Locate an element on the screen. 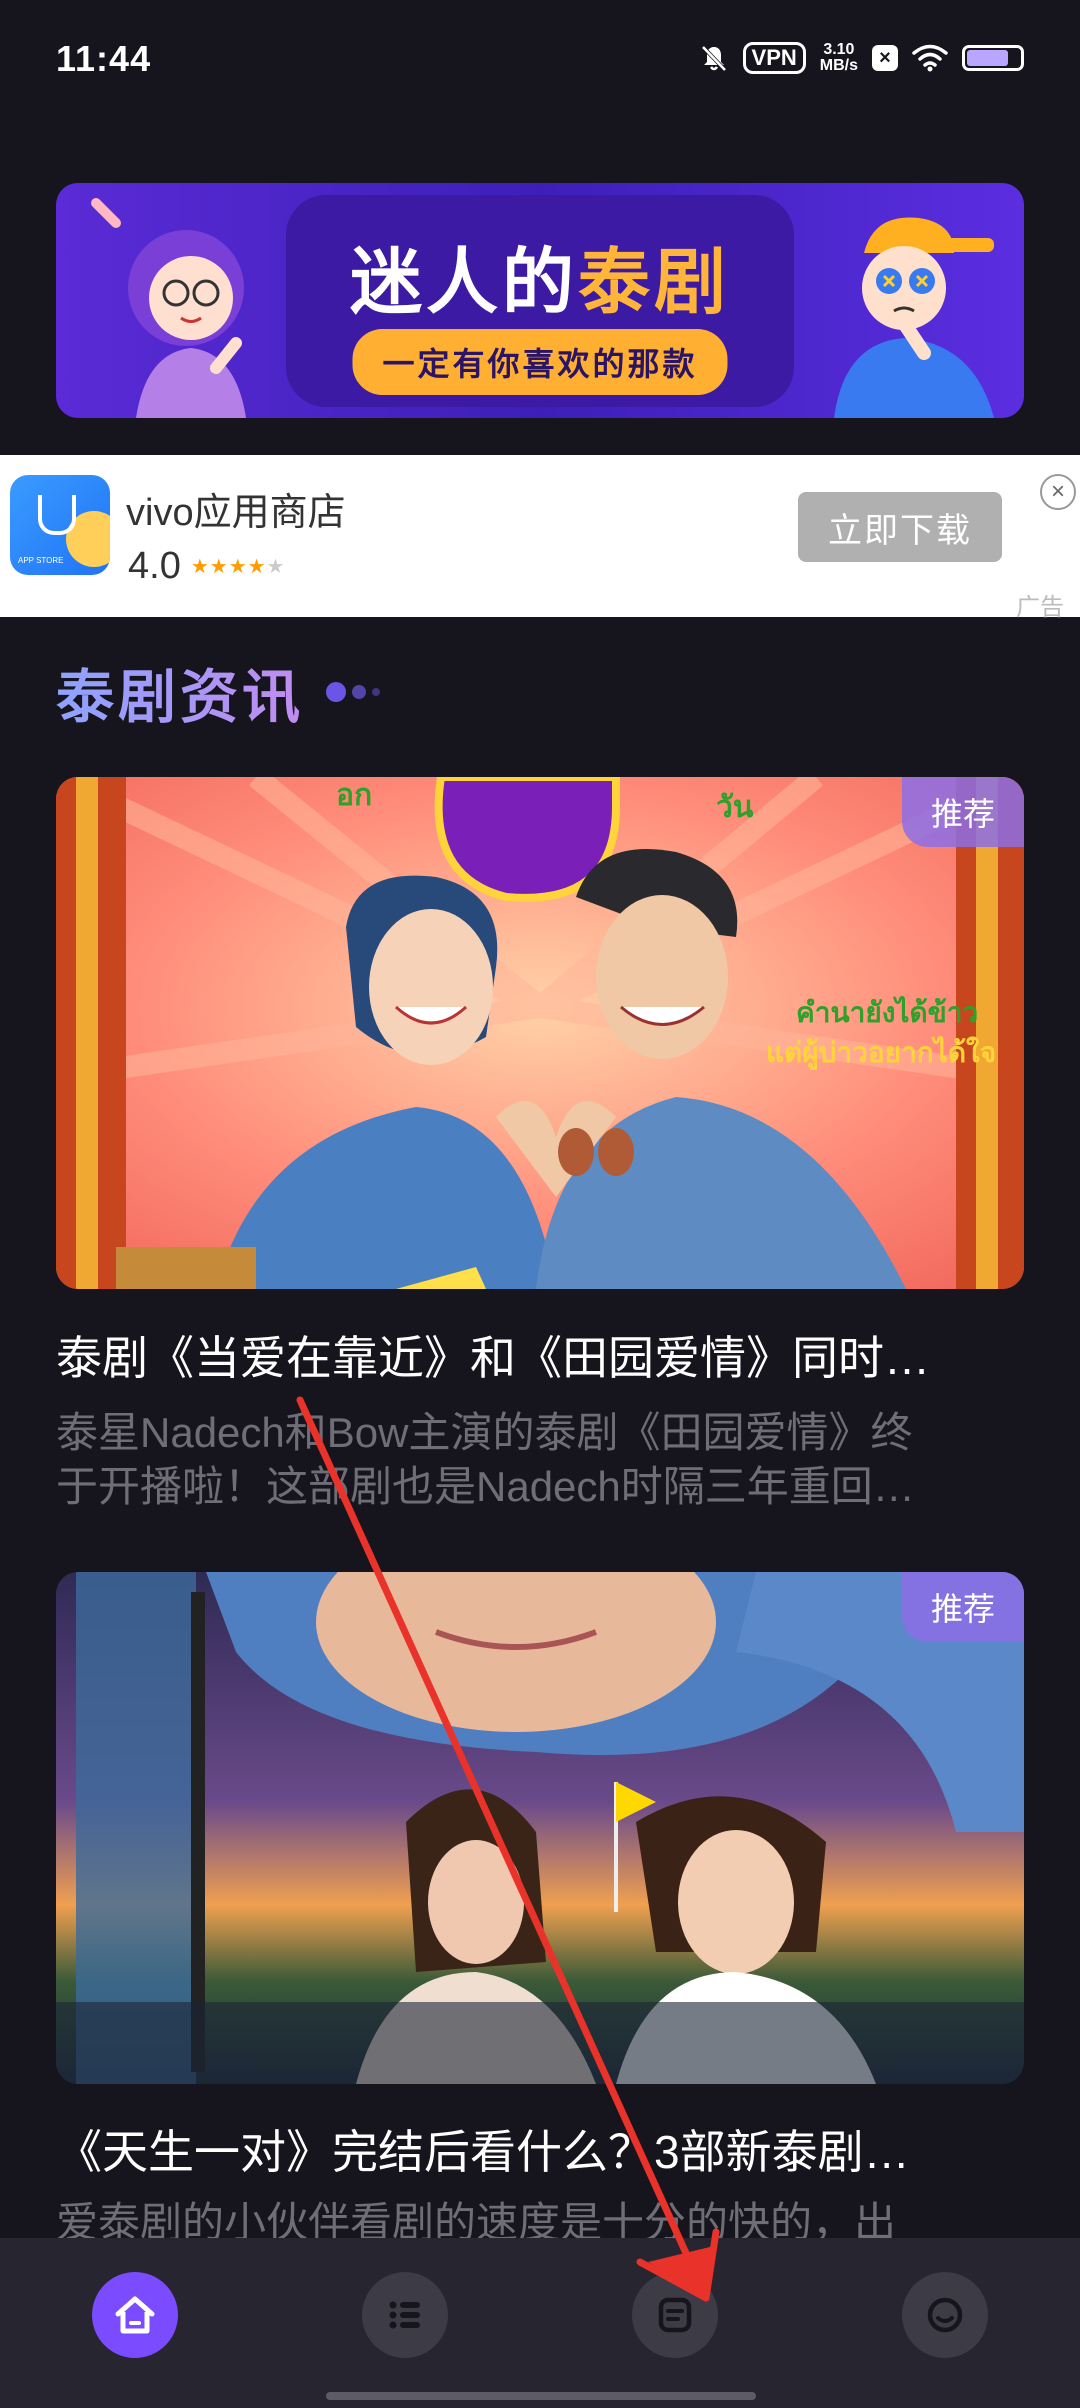  logo-text: APP STORE is located at coordinates (41, 560).